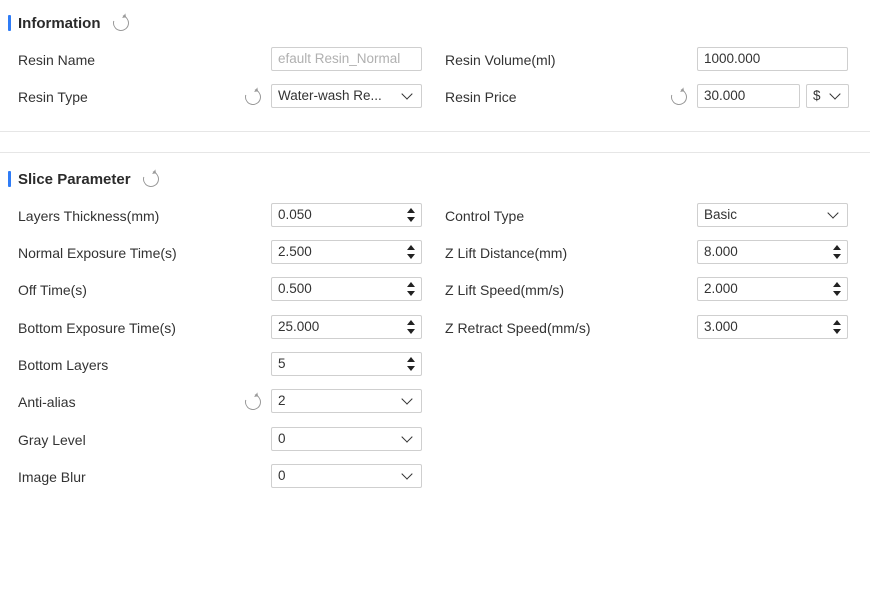 The image size is (870, 609). I want to click on resin-price-input: 30.000, so click(748, 96).